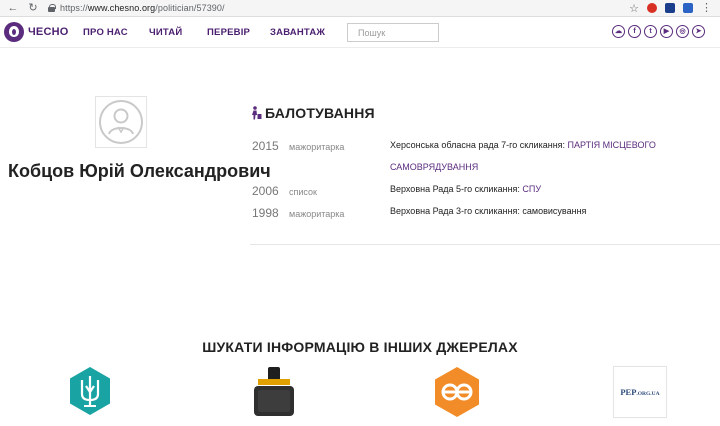 This screenshot has height=426, width=720. Describe the element at coordinates (650, 31) in the screenshot. I see `twitter-icon: t` at that location.